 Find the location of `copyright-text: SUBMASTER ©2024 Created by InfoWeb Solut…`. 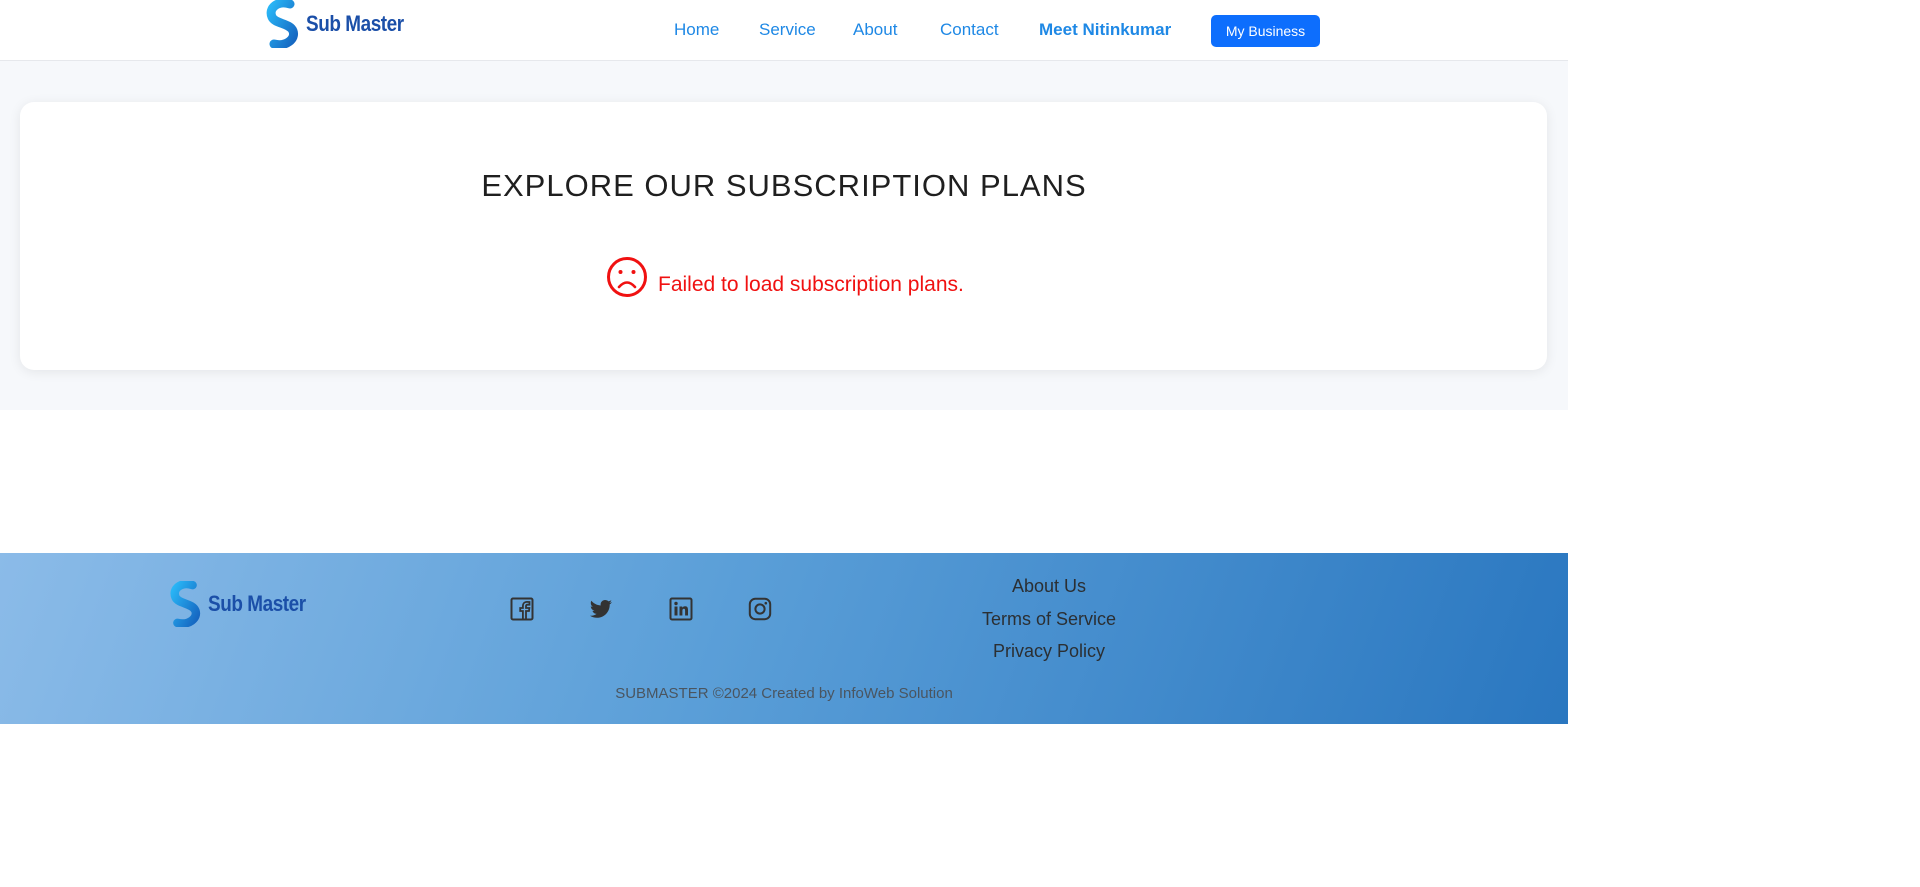

copyright-text: SUBMASTER ©2024 Created by InfoWeb Solut… is located at coordinates (784, 693).